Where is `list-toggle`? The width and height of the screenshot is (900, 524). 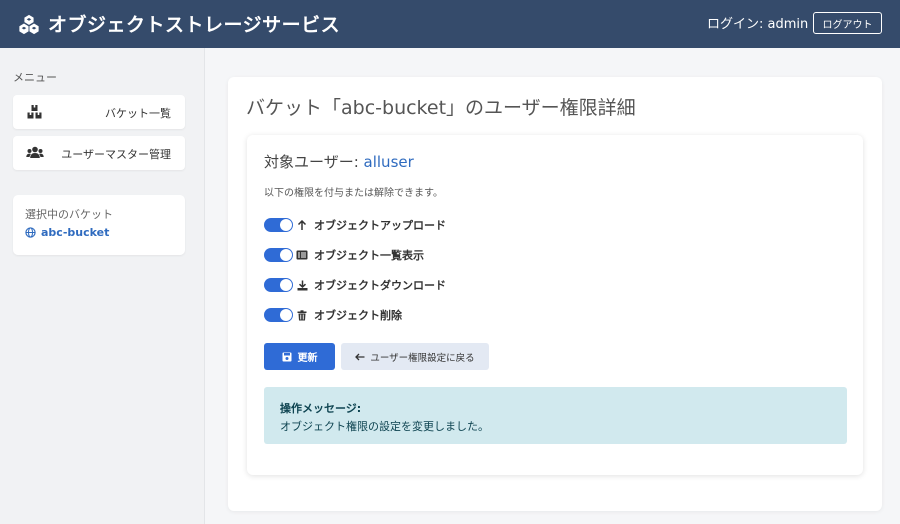 list-toggle is located at coordinates (278, 255).